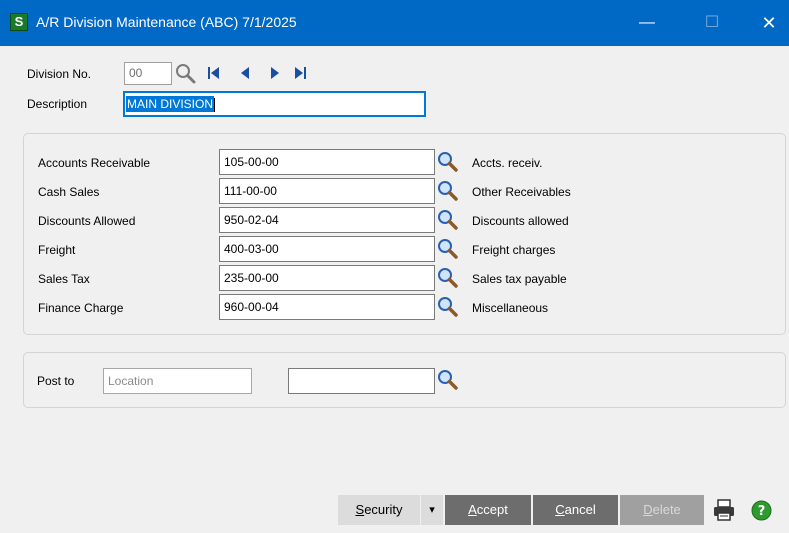  I want to click on security-mnemonic: S, so click(360, 509).